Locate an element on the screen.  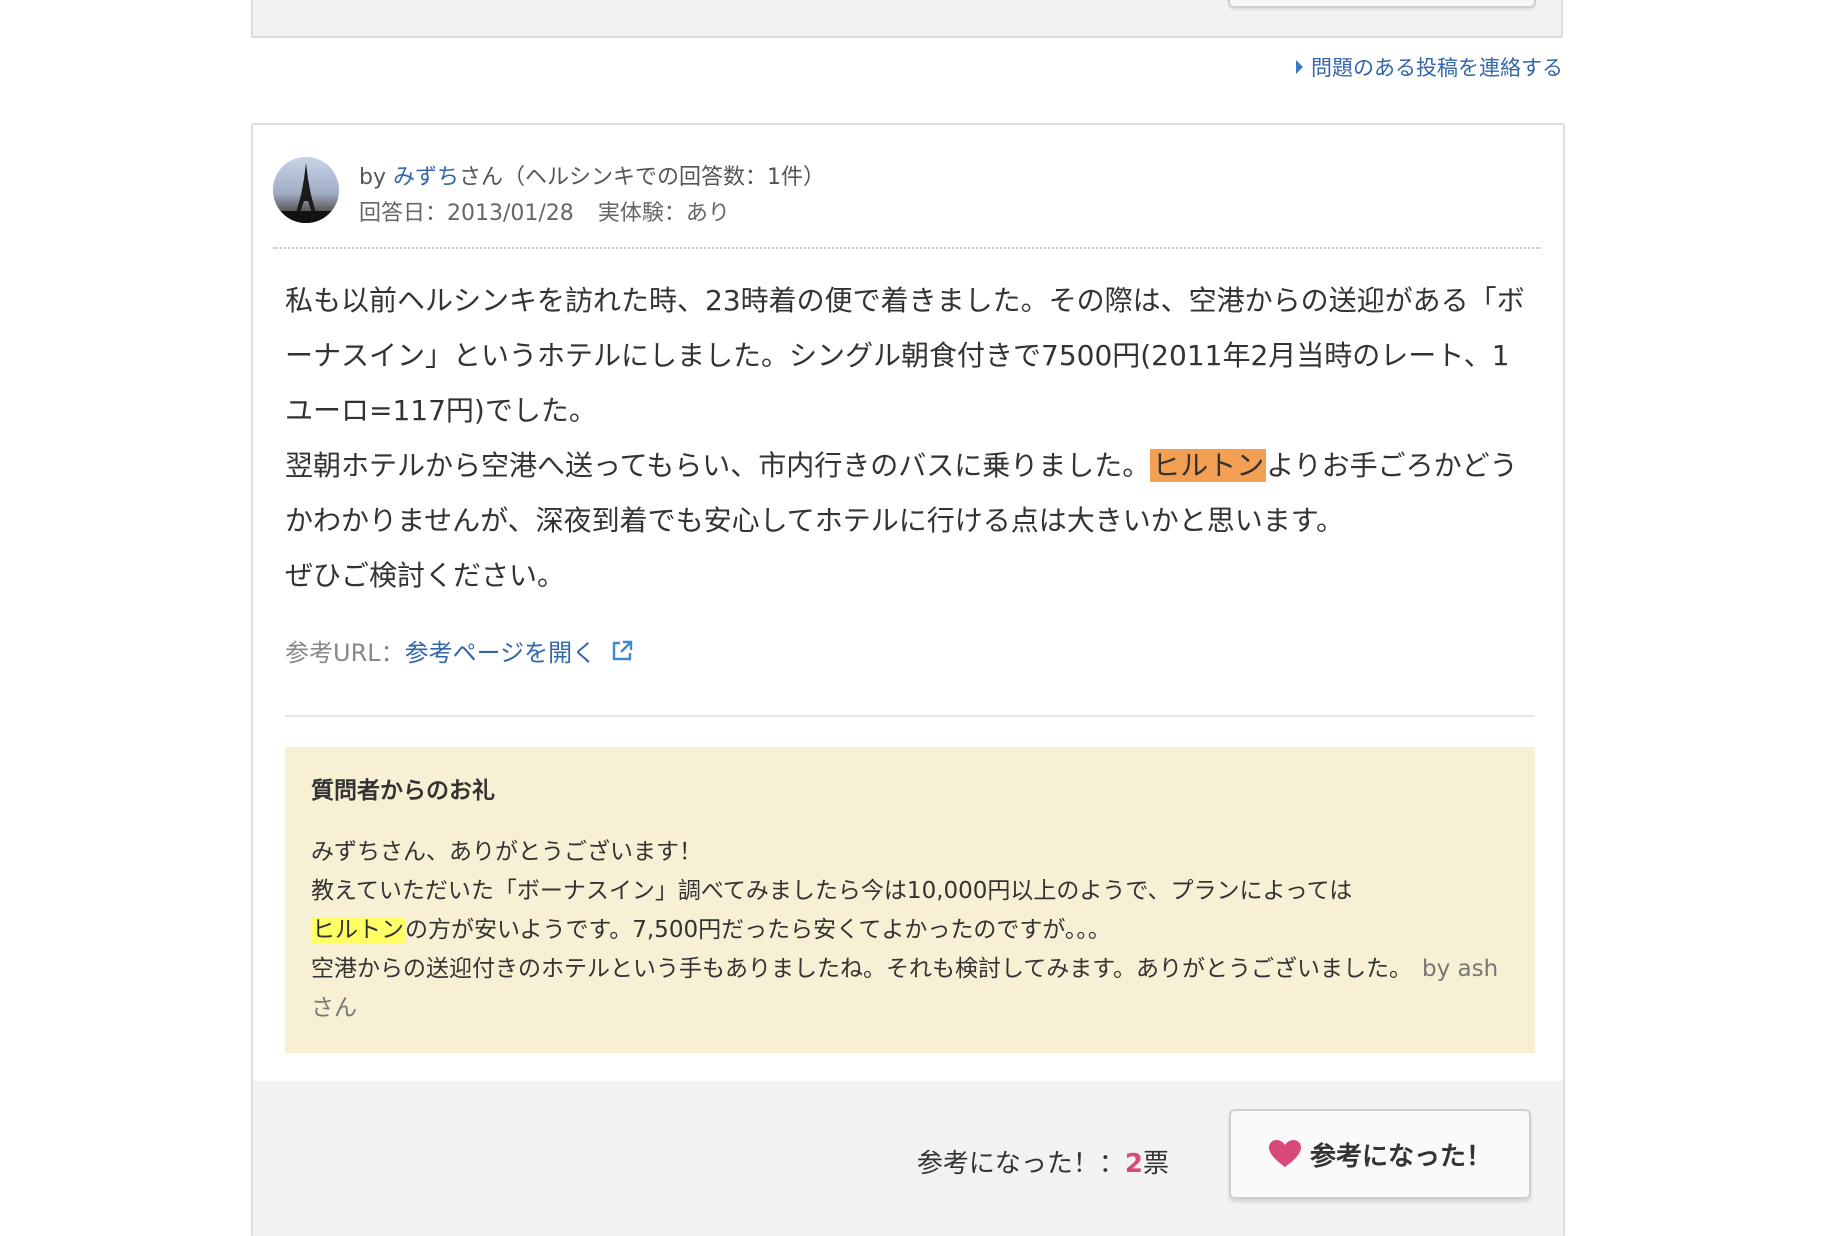
answer-body-text: ぜひご検討ください。 is located at coordinates (425, 575).